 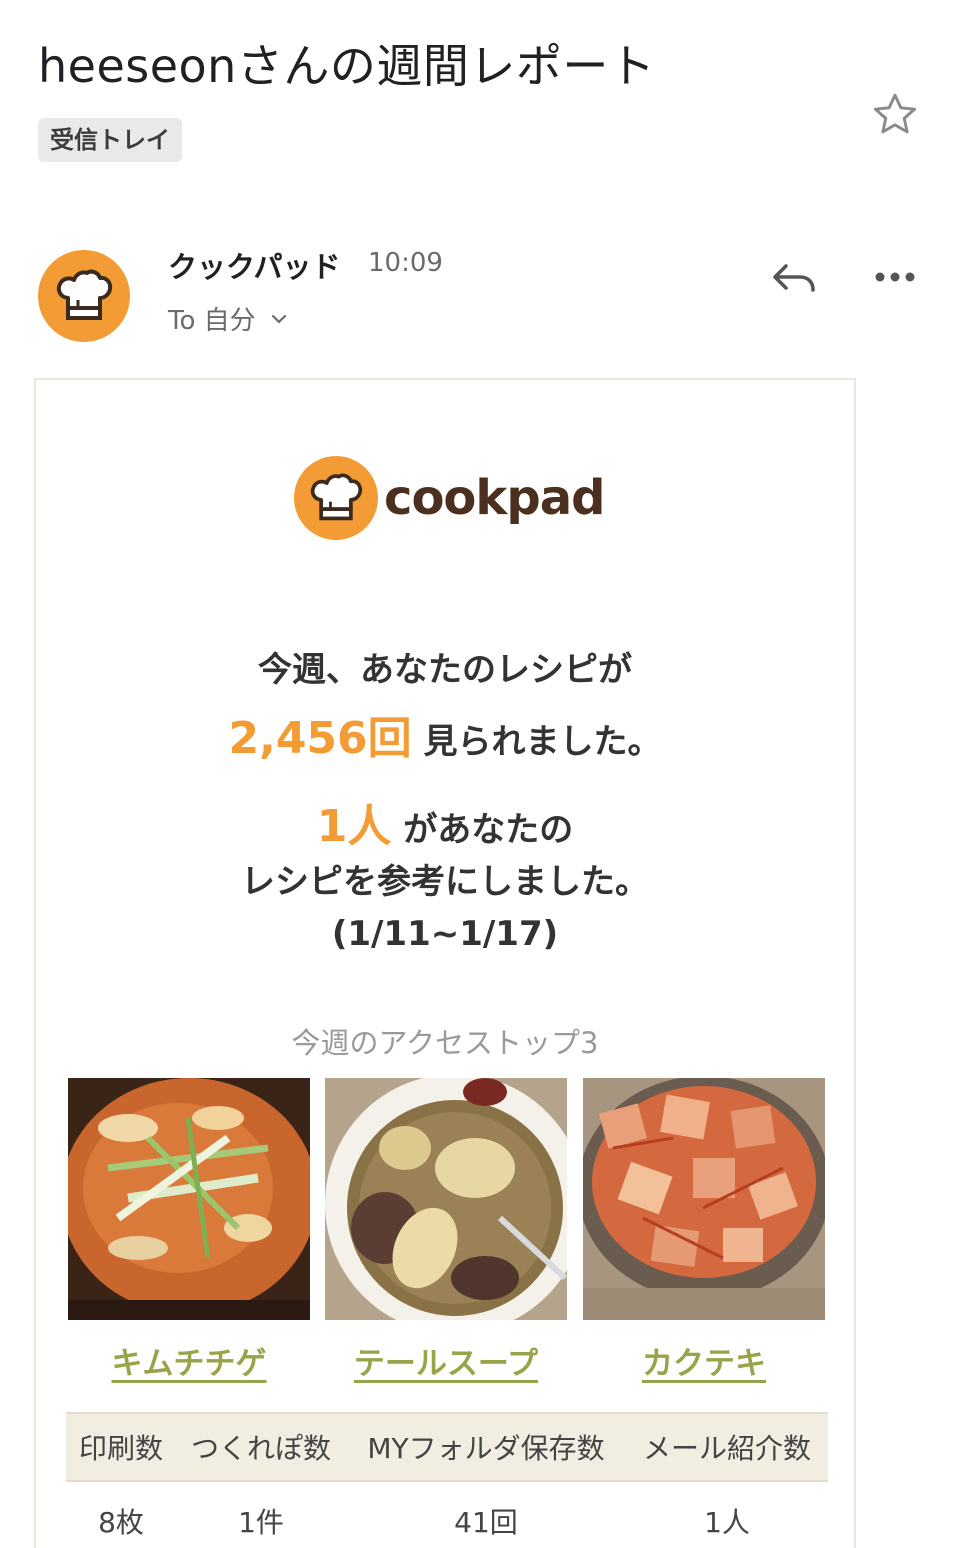 I want to click on more-icon, so click(x=895, y=277).